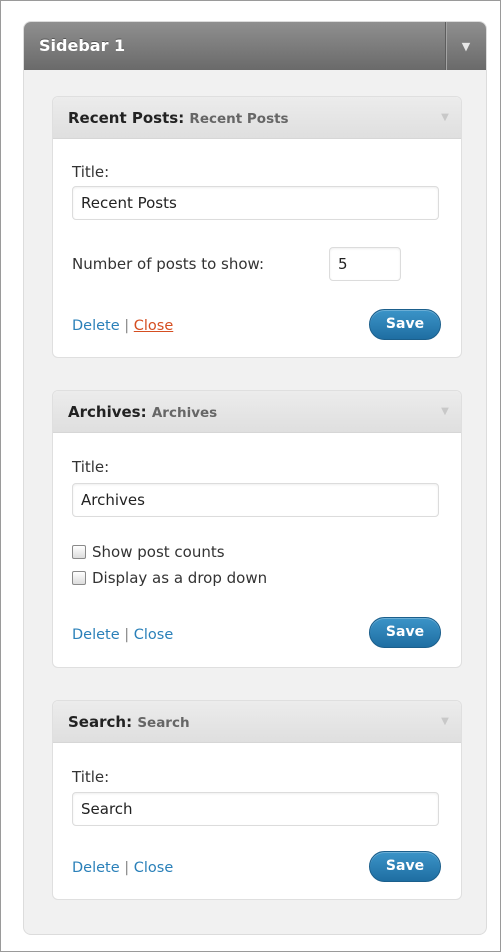 Image resolution: width=501 pixels, height=952 pixels. Describe the element at coordinates (82, 45) in the screenshot. I see `sidebar-title: Sidebar 1` at that location.